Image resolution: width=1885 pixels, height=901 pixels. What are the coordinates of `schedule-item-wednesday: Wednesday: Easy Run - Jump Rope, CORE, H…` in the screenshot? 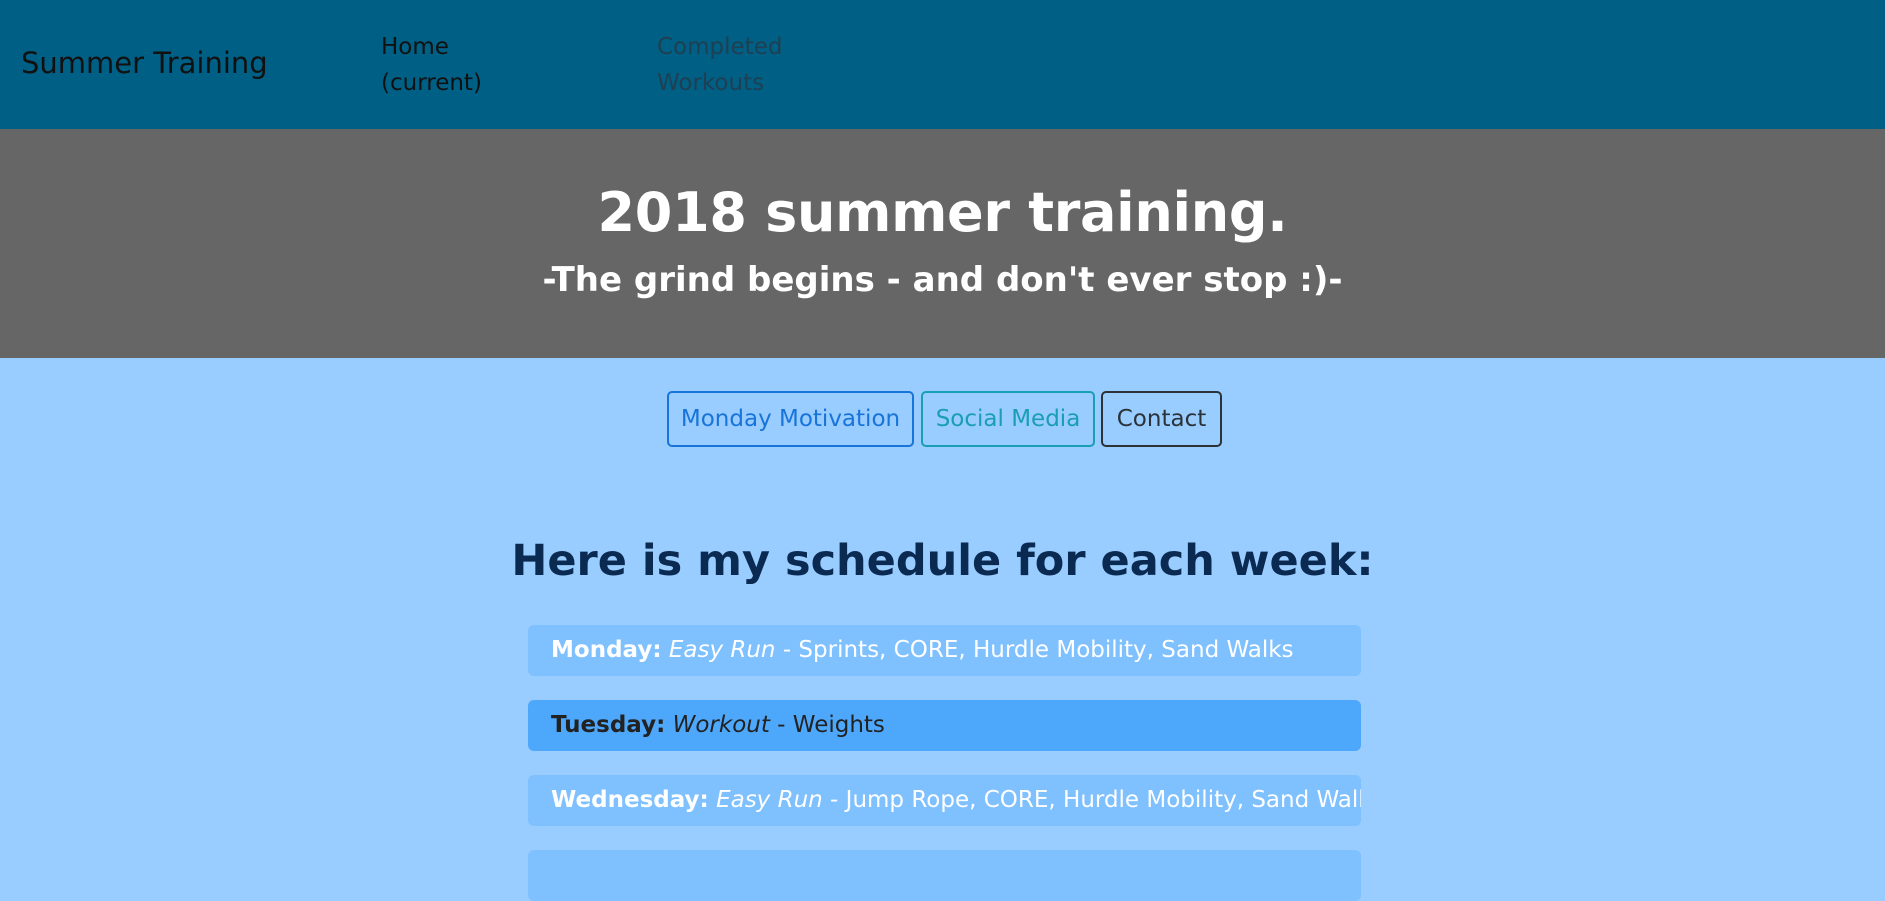 It's located at (944, 800).